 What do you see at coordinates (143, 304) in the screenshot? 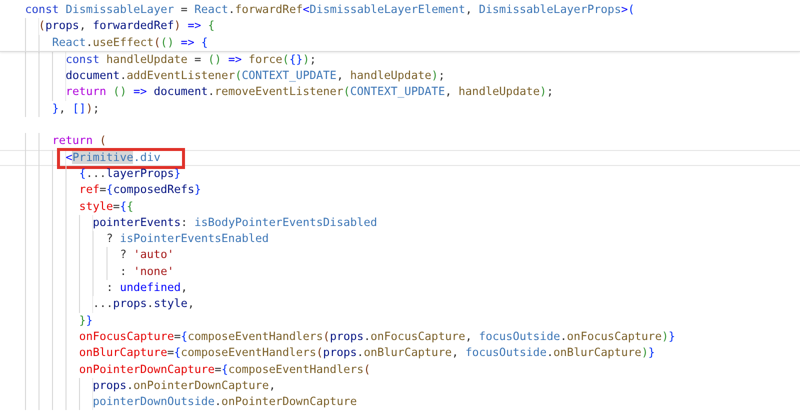
I see `code-line: ...props.style,` at bounding box center [143, 304].